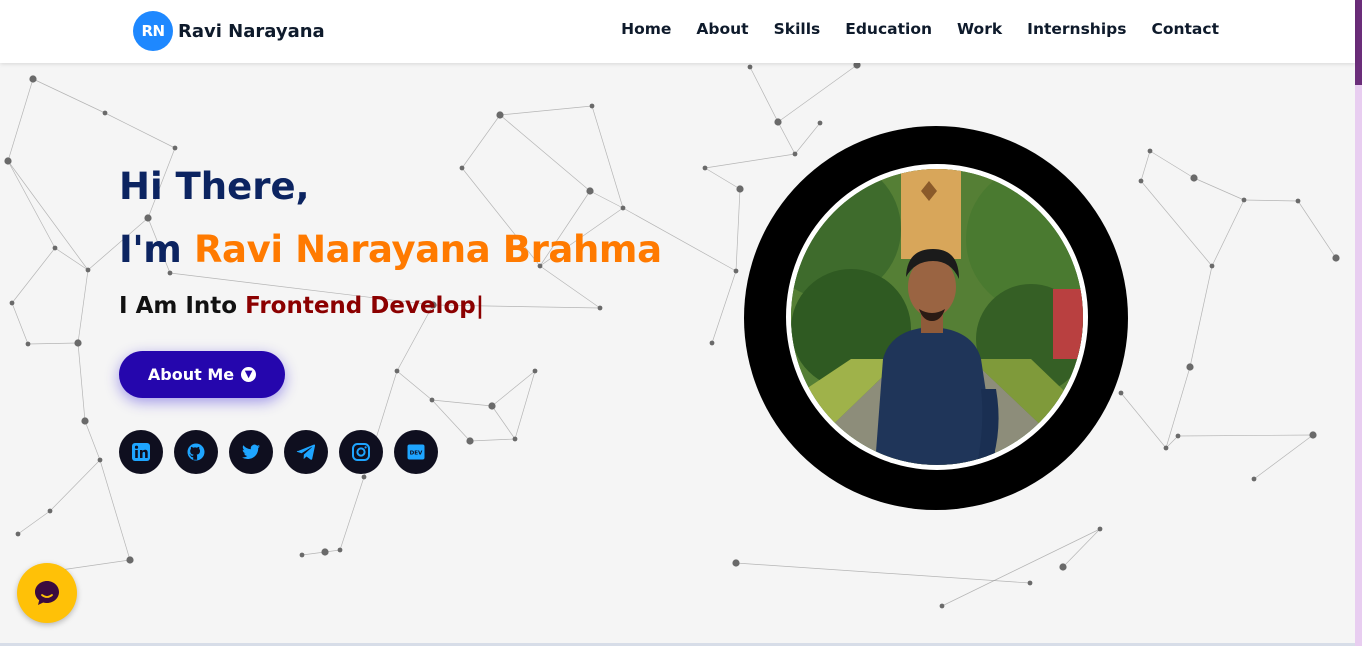  I want to click on twitter-link, so click(251, 452).